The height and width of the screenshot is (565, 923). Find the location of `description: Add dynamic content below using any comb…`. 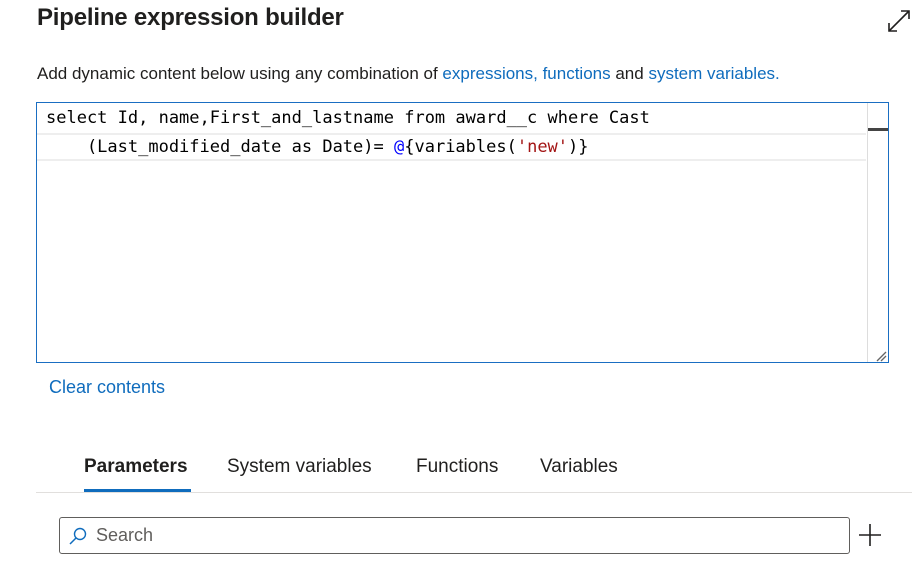

description: Add dynamic content below using any comb… is located at coordinates (408, 74).